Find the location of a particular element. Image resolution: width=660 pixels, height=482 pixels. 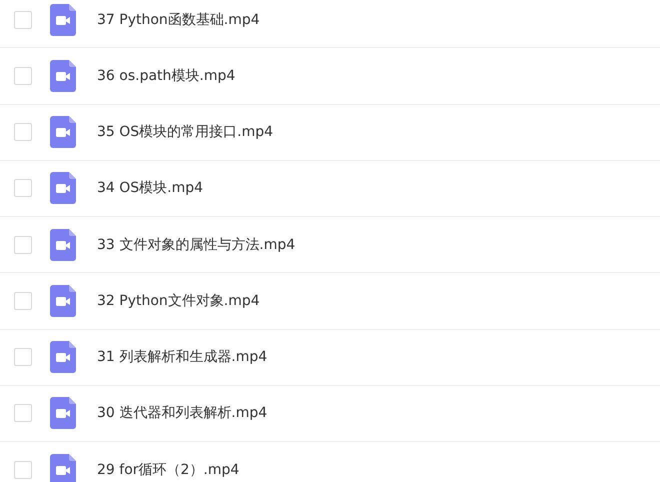

file-name: 37 Python函数基础.mp4 is located at coordinates (178, 19).